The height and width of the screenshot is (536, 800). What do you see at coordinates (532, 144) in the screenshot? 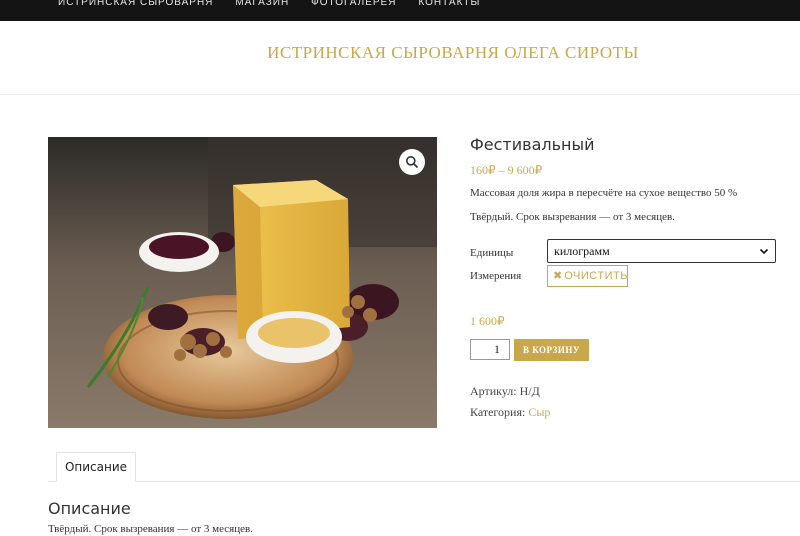
I see `product-title: Фестивальный` at bounding box center [532, 144].